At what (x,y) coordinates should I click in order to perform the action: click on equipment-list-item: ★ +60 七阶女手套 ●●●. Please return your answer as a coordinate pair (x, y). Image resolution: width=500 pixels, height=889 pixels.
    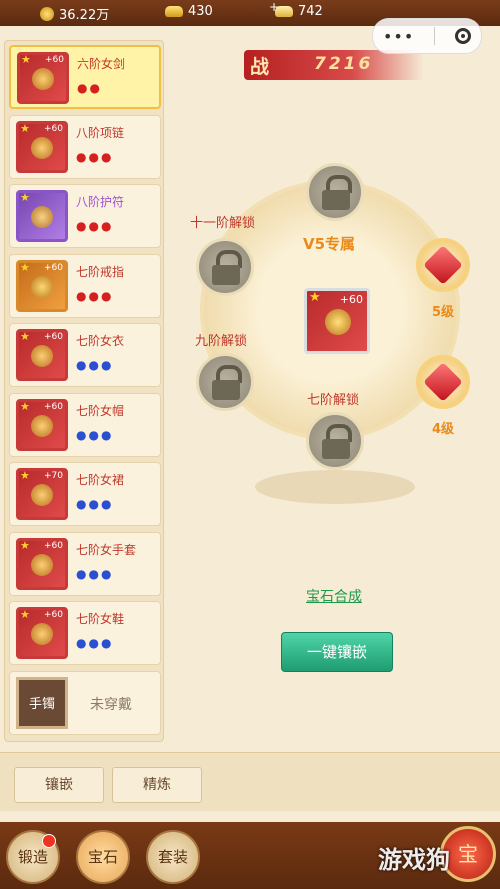
    Looking at the image, I should click on (85, 563).